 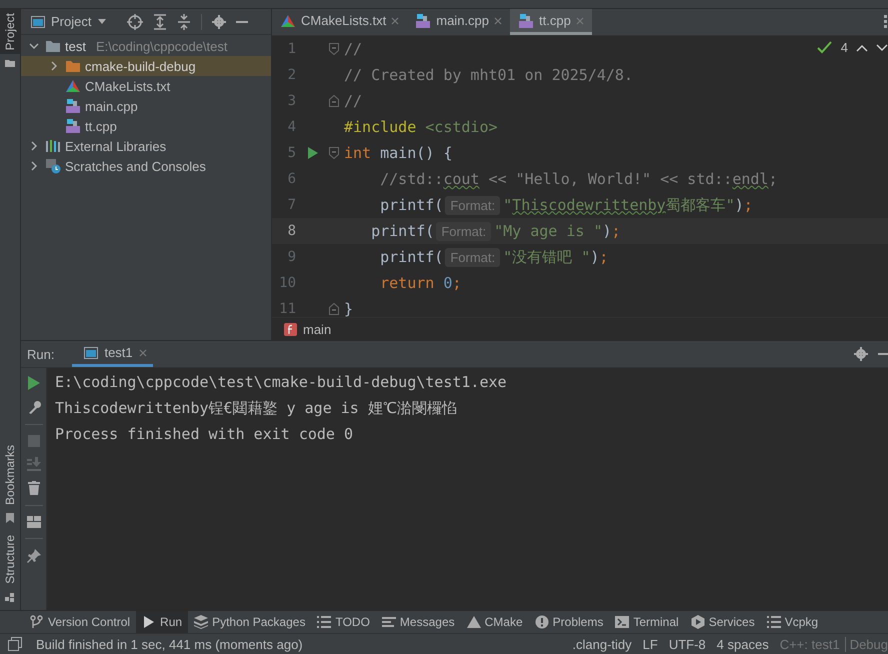 What do you see at coordinates (398, 153) in the screenshot?
I see `code-text: int main() {` at bounding box center [398, 153].